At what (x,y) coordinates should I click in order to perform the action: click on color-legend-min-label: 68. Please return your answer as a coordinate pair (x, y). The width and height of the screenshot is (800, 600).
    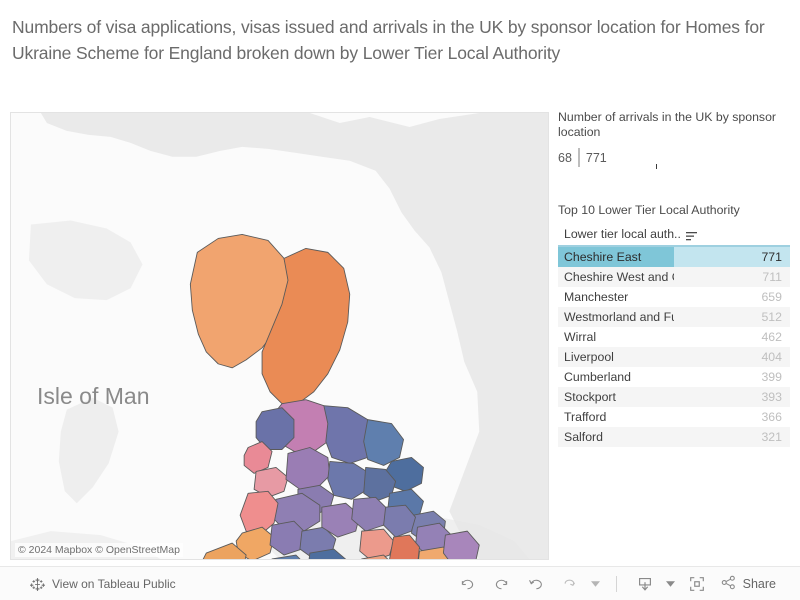
    Looking at the image, I should click on (565, 158).